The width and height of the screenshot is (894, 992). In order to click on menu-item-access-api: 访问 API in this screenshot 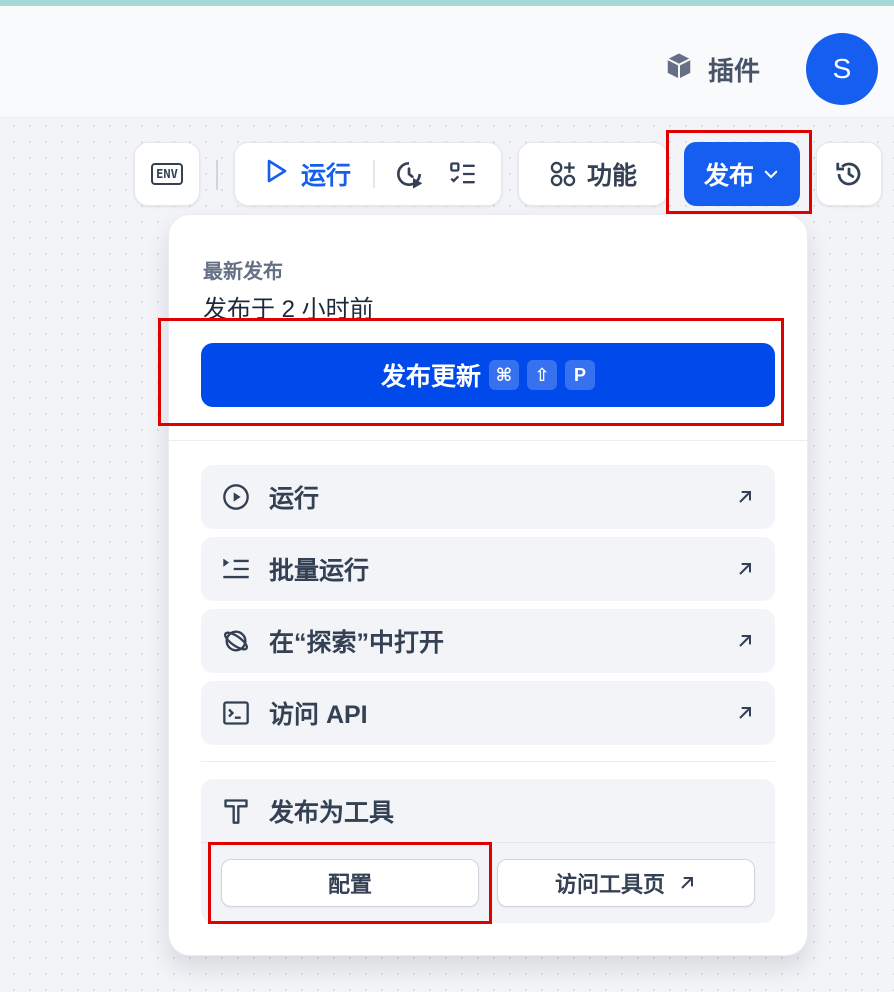, I will do `click(488, 713)`.